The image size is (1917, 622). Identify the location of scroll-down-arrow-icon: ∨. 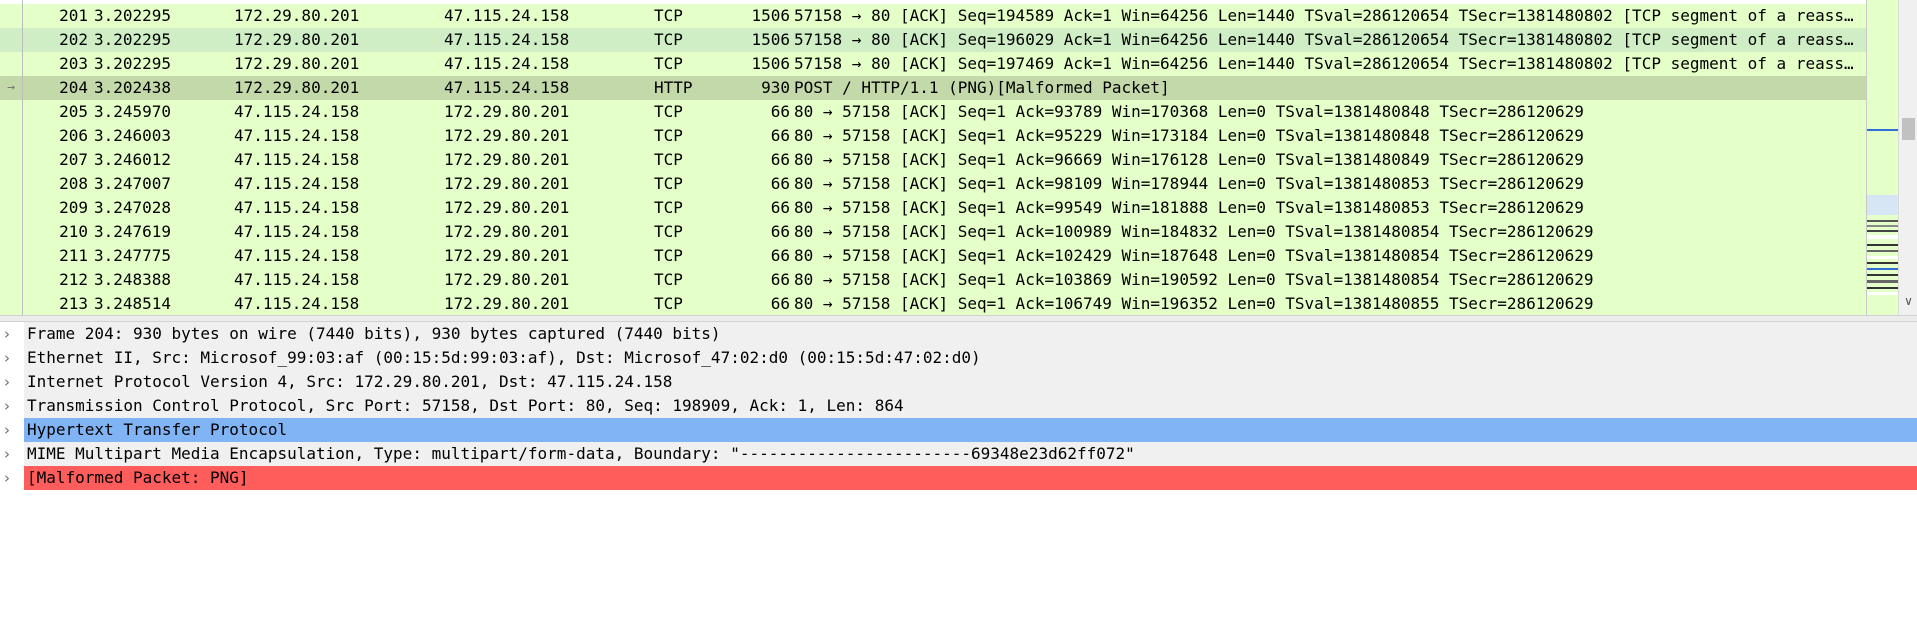
(1908, 301).